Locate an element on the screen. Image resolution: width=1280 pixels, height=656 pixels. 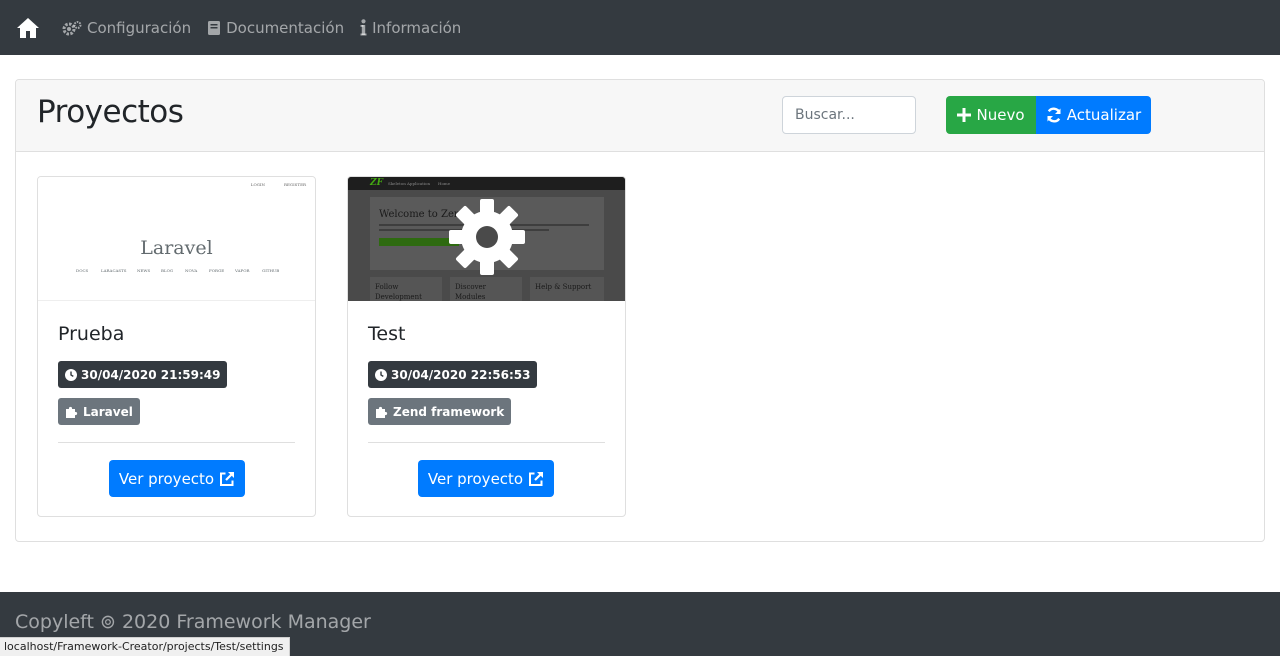
thumb-nav-link: Skeleton Application is located at coordinates (409, 183).